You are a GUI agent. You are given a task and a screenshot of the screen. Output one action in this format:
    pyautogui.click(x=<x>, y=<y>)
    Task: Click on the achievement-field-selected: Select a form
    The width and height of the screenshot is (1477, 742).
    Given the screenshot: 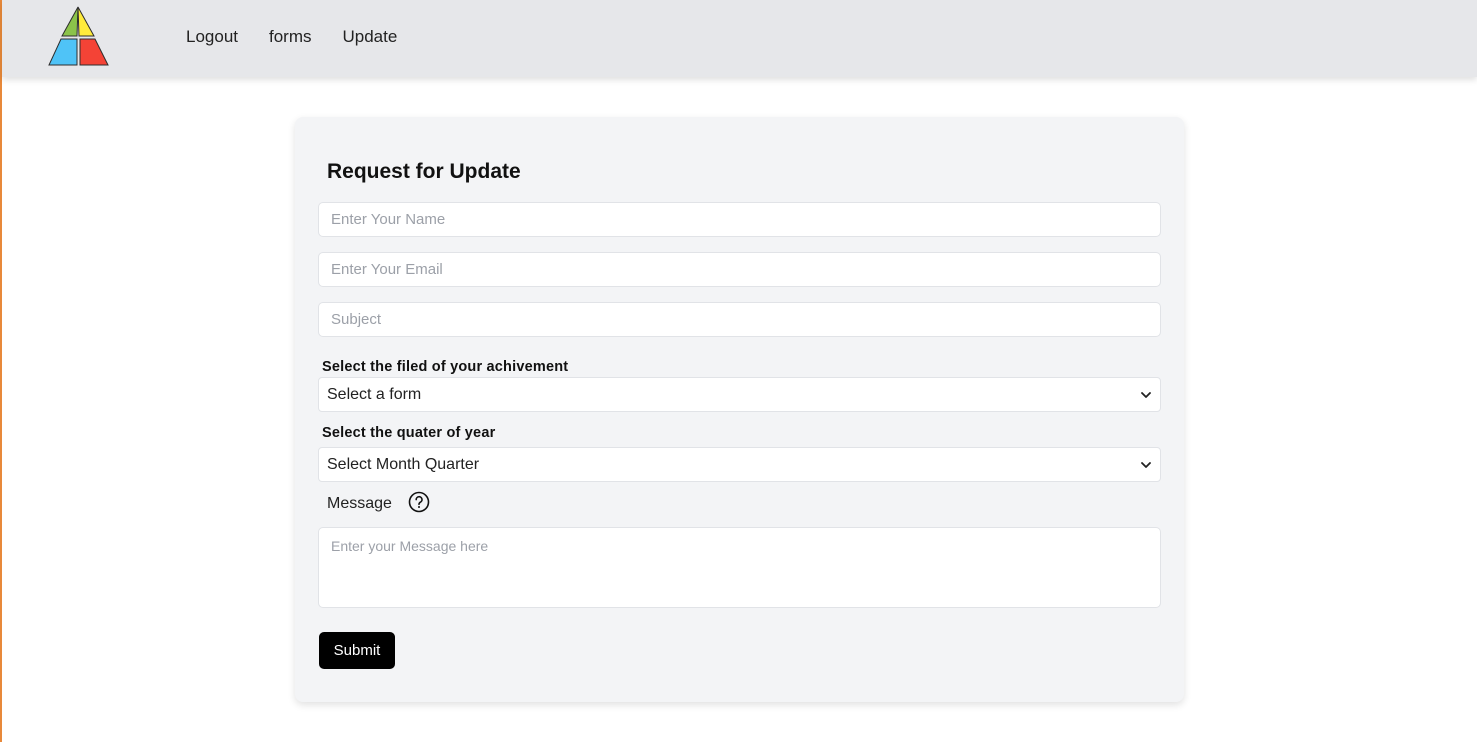 What is the action you would take?
    pyautogui.click(x=374, y=394)
    